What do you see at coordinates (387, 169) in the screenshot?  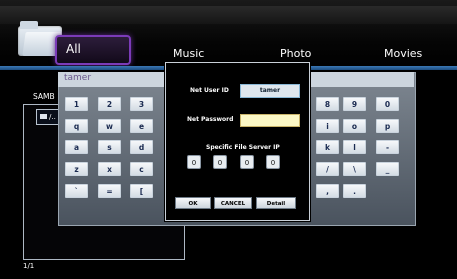 I see `keyboard-key: _` at bounding box center [387, 169].